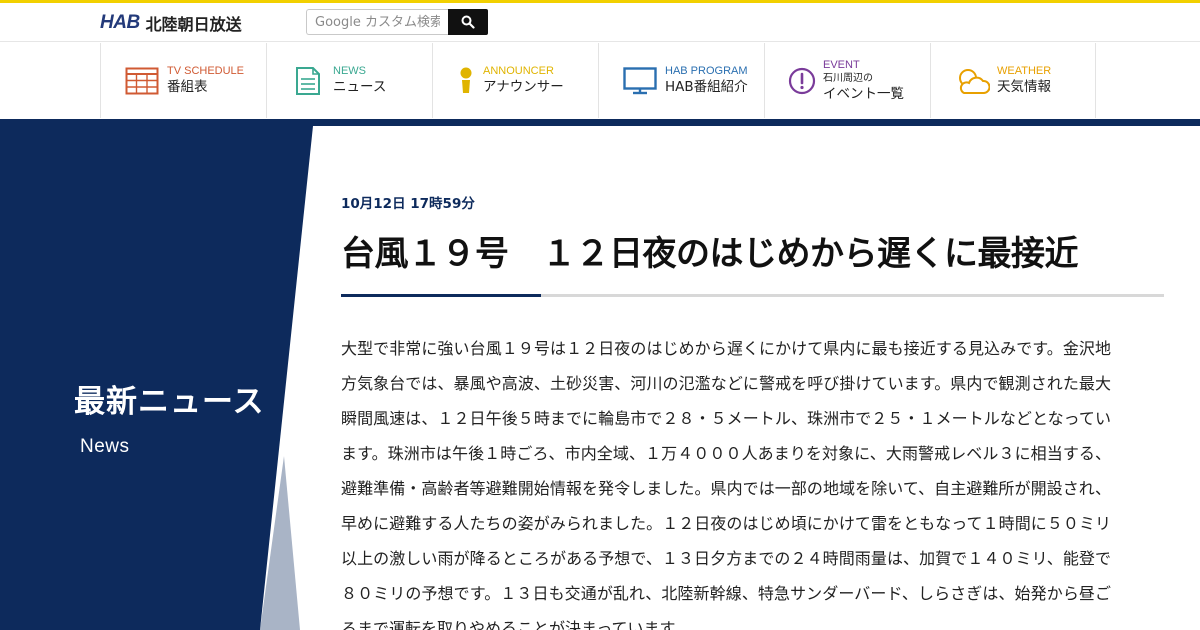  I want to click on site-logo: HAB 北陸朝日放送, so click(171, 23).